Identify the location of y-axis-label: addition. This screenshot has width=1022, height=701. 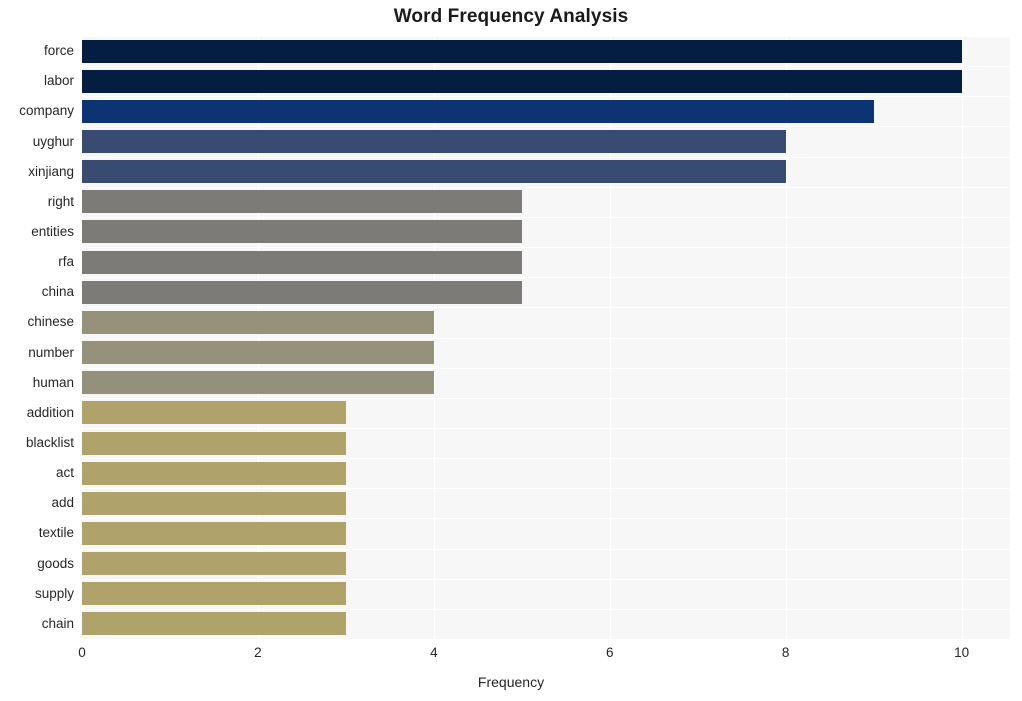
(50, 412).